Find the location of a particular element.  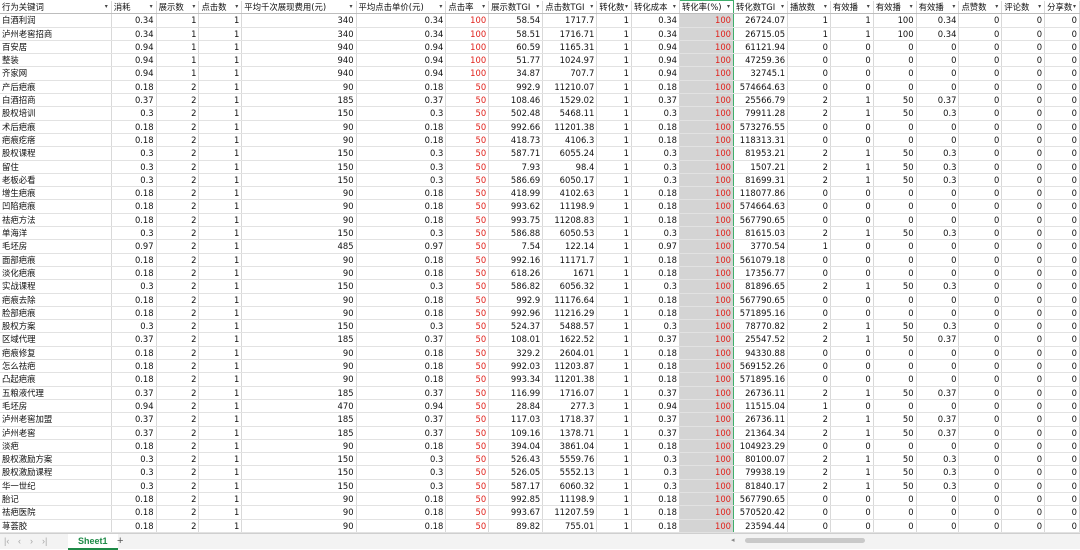

data-cell: 277.3 is located at coordinates (570, 406).